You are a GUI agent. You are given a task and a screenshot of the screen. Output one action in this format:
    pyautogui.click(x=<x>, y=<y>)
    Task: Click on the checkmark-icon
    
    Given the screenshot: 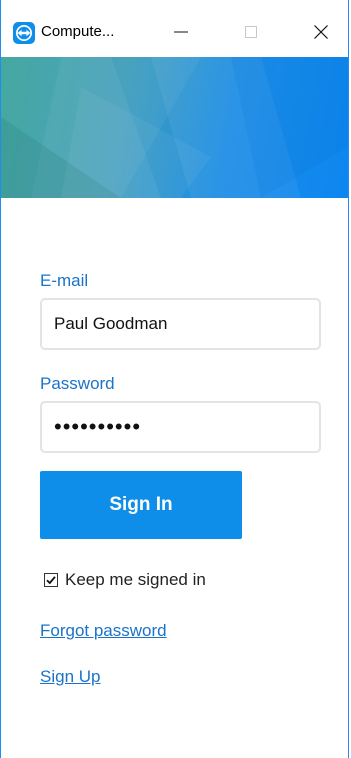 What is the action you would take?
    pyautogui.click(x=51, y=580)
    